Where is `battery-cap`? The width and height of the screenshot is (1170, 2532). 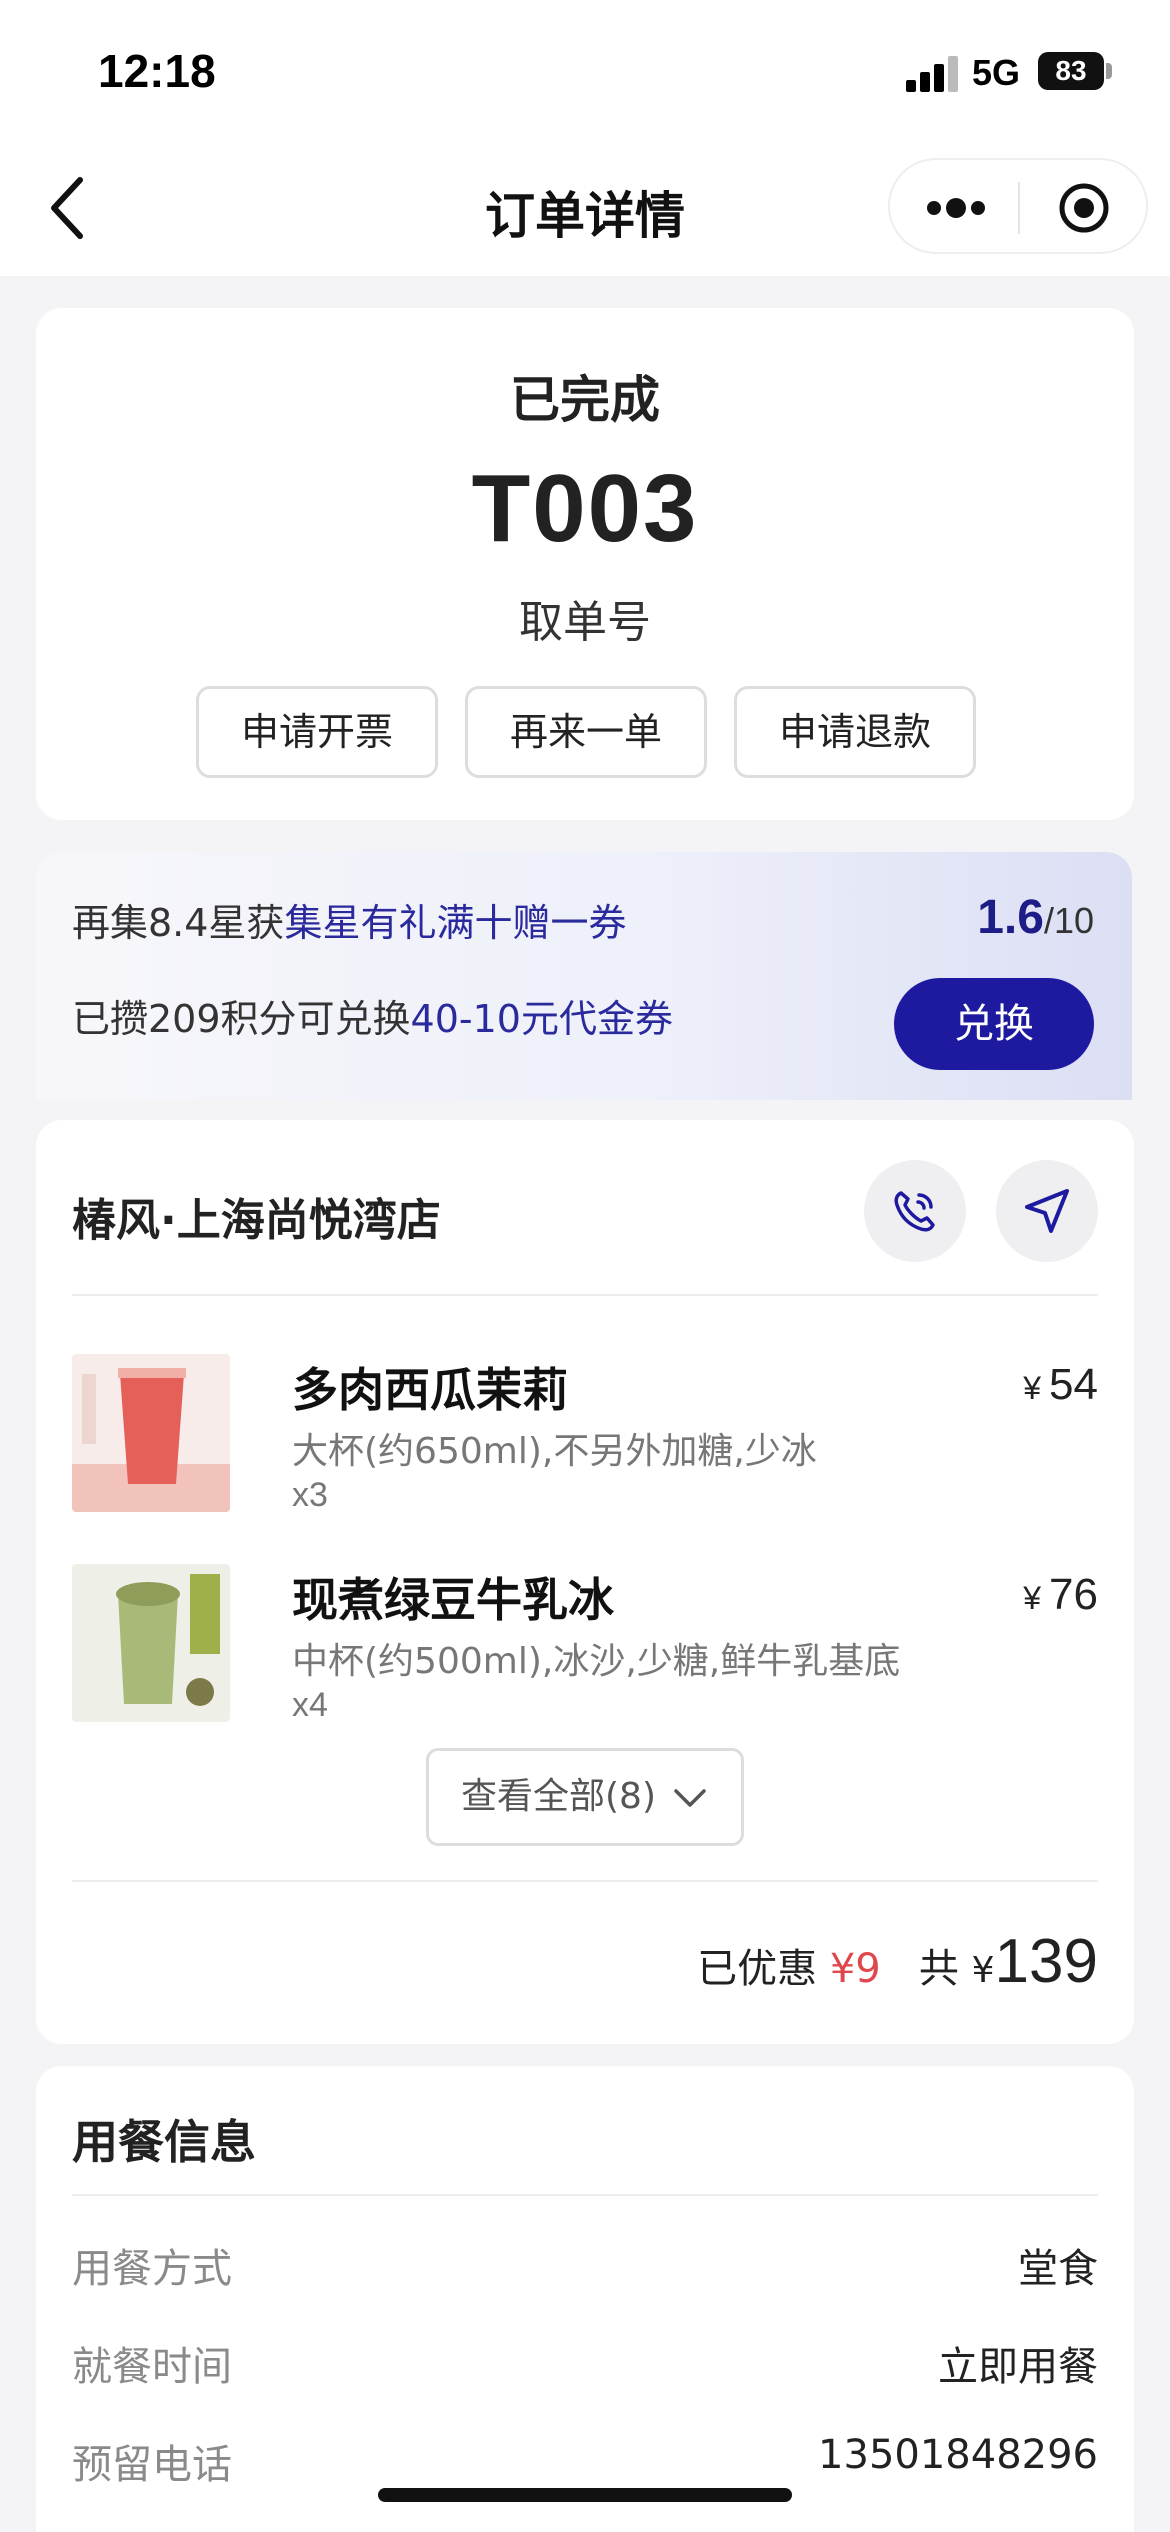
battery-cap is located at coordinates (1109, 71).